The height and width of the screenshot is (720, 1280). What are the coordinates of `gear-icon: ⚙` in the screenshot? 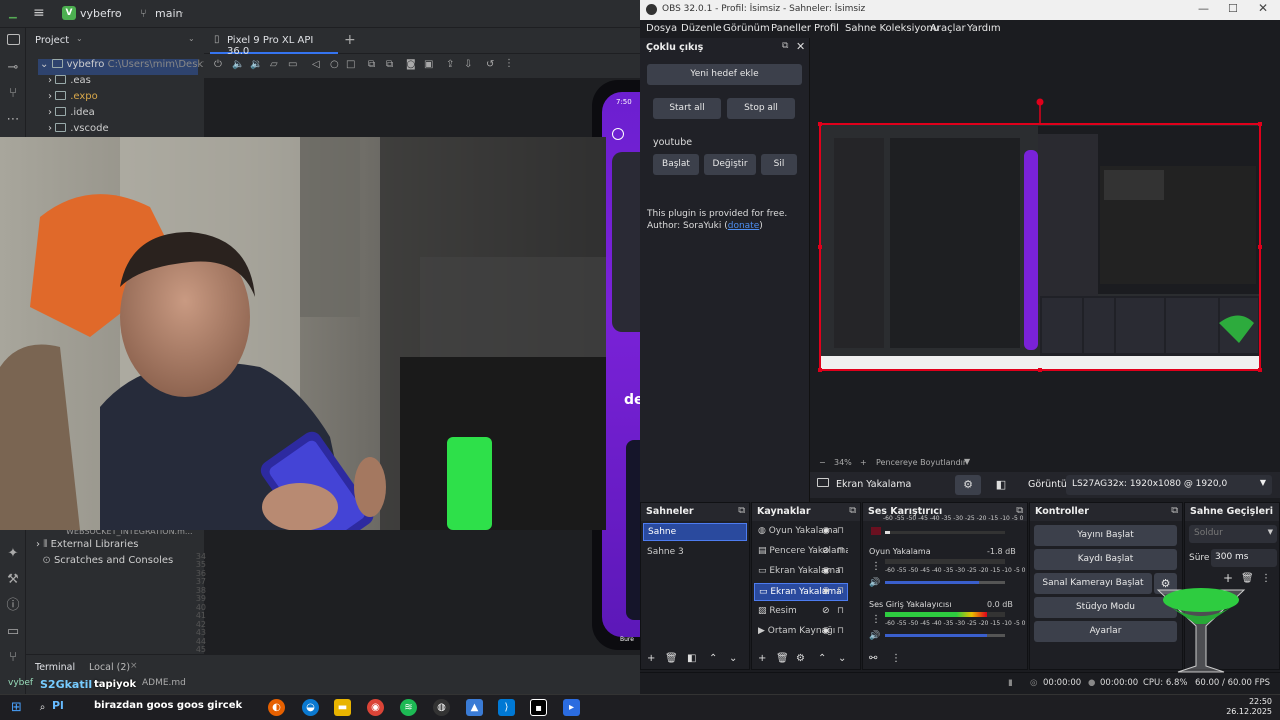 It's located at (968, 485).